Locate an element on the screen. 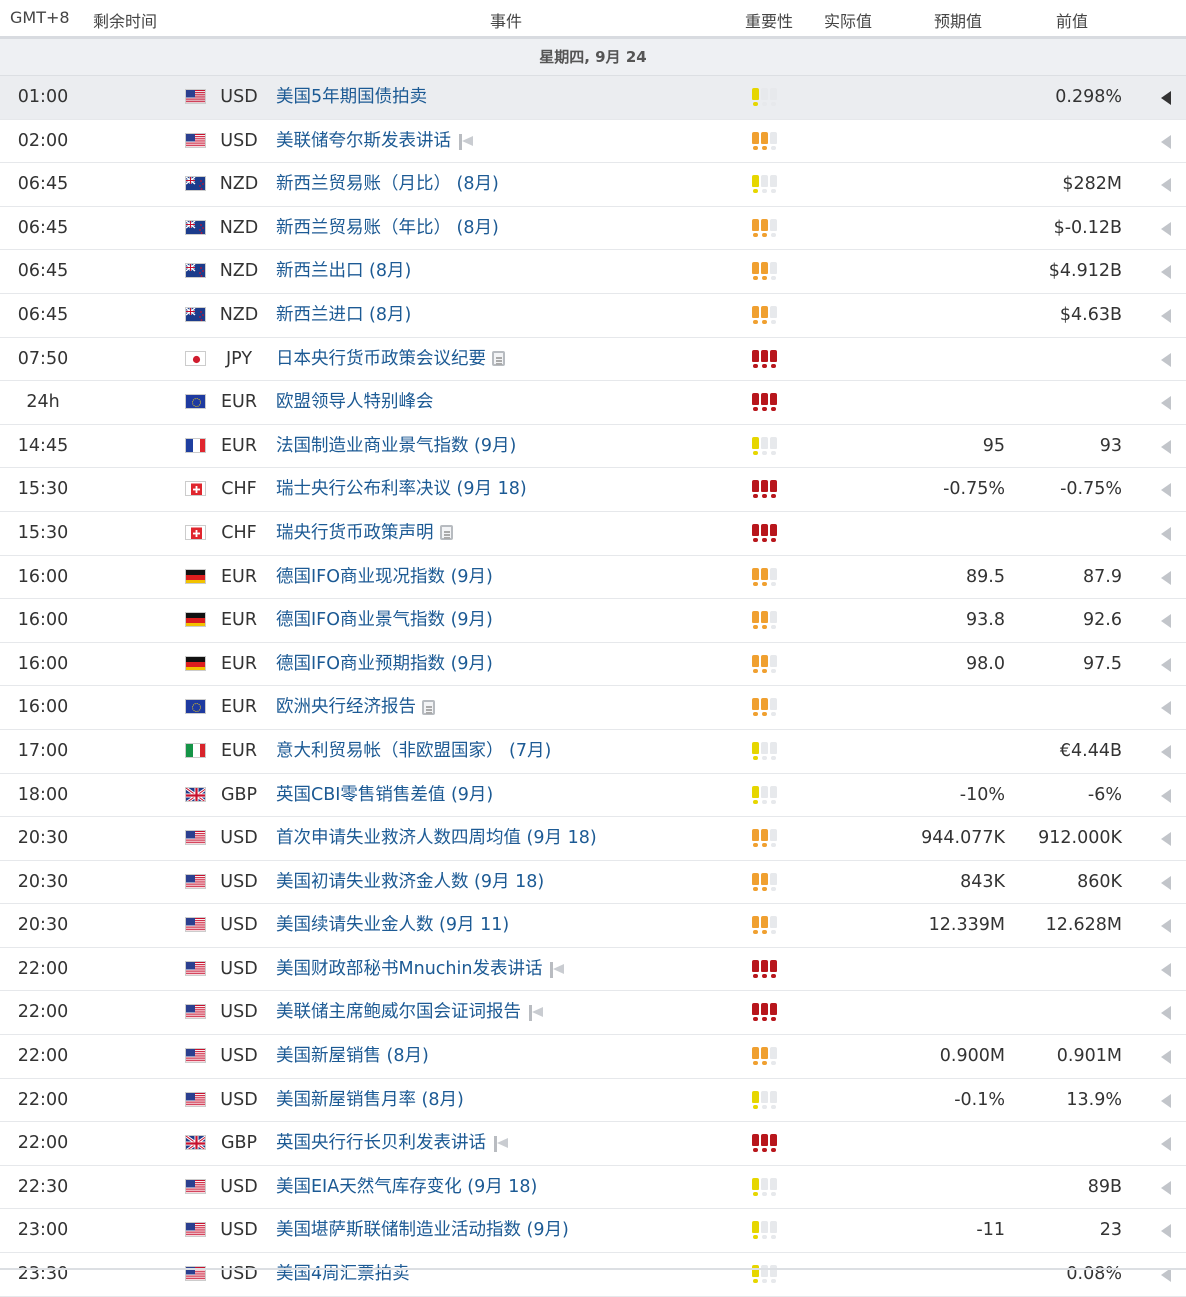 This screenshot has height=1297, width=1186. event-row: 06:45NZD新西兰贸易账（月比） (8月)$282M is located at coordinates (593, 185).